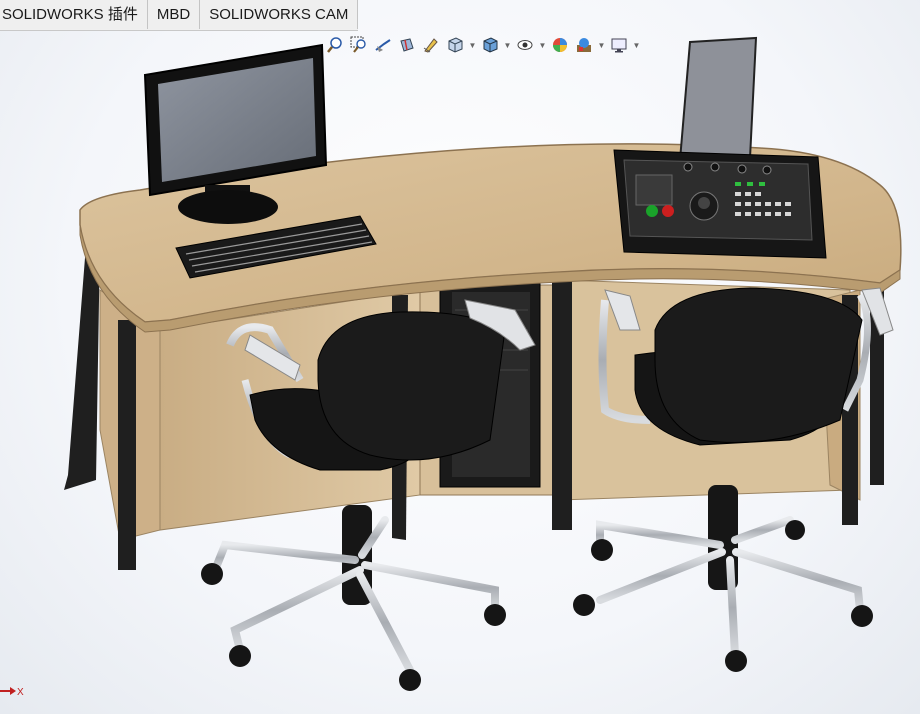 The width and height of the screenshot is (920, 714). What do you see at coordinates (407, 45) in the screenshot?
I see `section-view-icon` at bounding box center [407, 45].